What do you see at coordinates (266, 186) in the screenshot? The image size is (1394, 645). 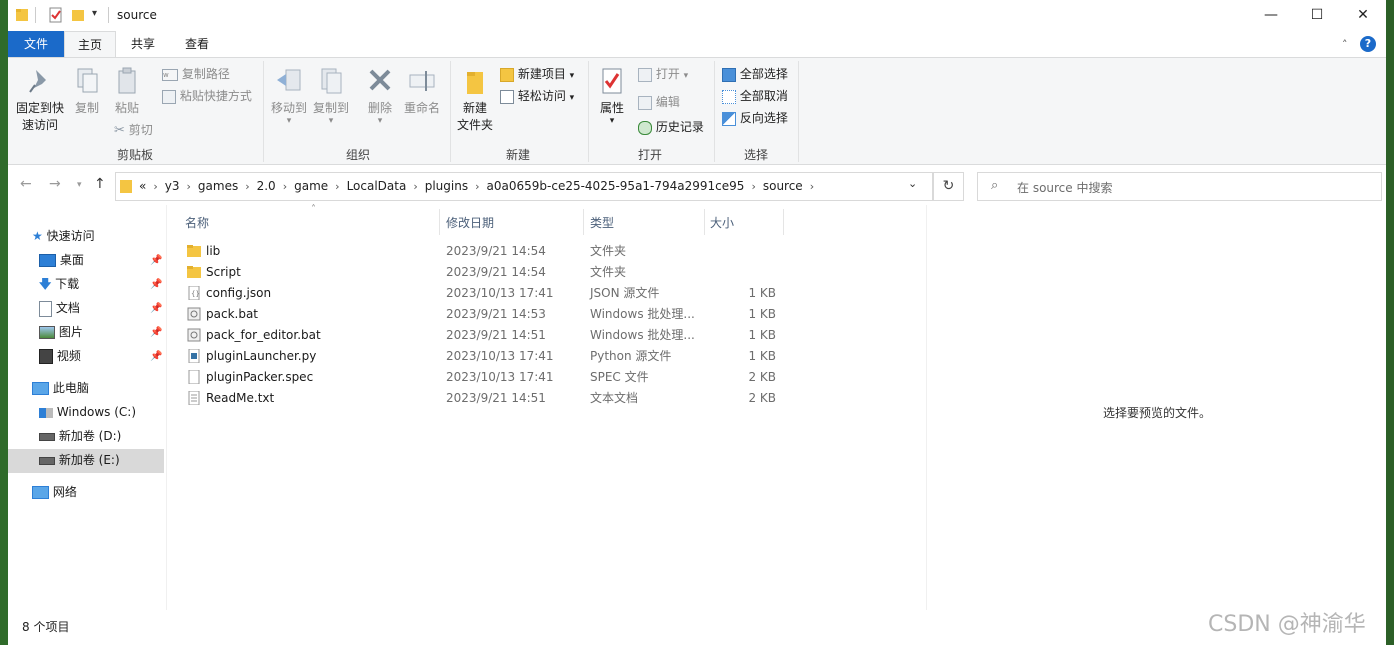 I see `breadcrumb-item: 2.0` at bounding box center [266, 186].